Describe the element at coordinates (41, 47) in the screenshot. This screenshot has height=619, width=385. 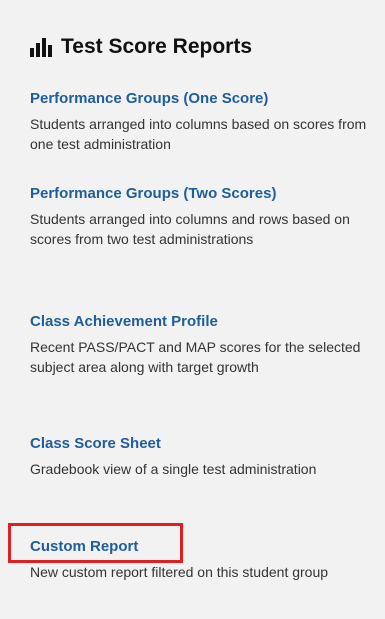
I see `bar-chart-icon` at that location.